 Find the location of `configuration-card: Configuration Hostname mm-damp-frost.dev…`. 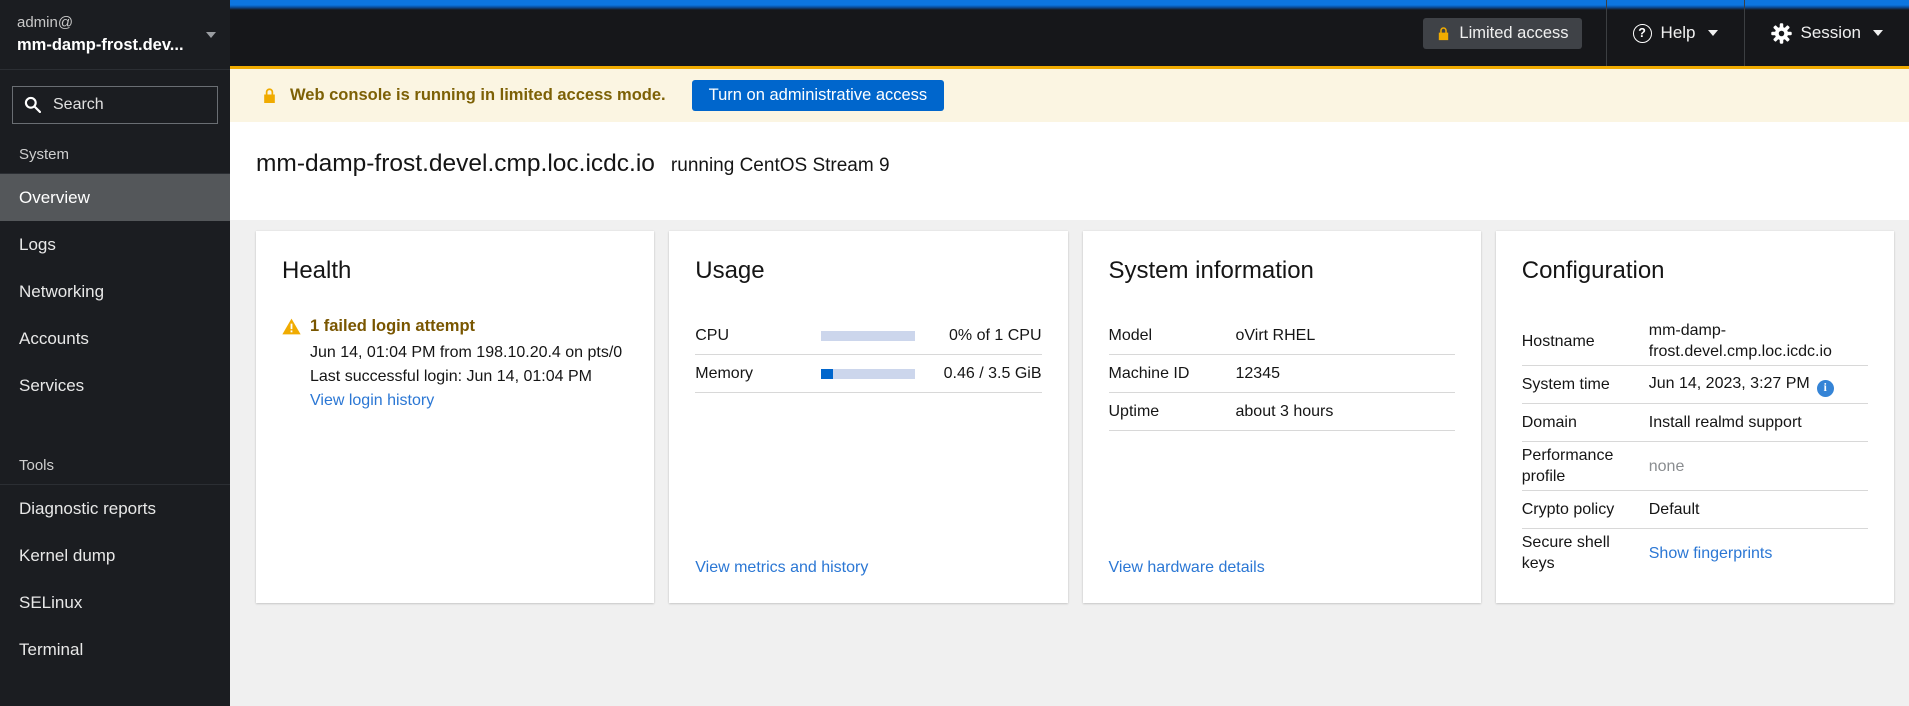

configuration-card: Configuration Hostname mm-damp-frost.dev… is located at coordinates (1694, 417).